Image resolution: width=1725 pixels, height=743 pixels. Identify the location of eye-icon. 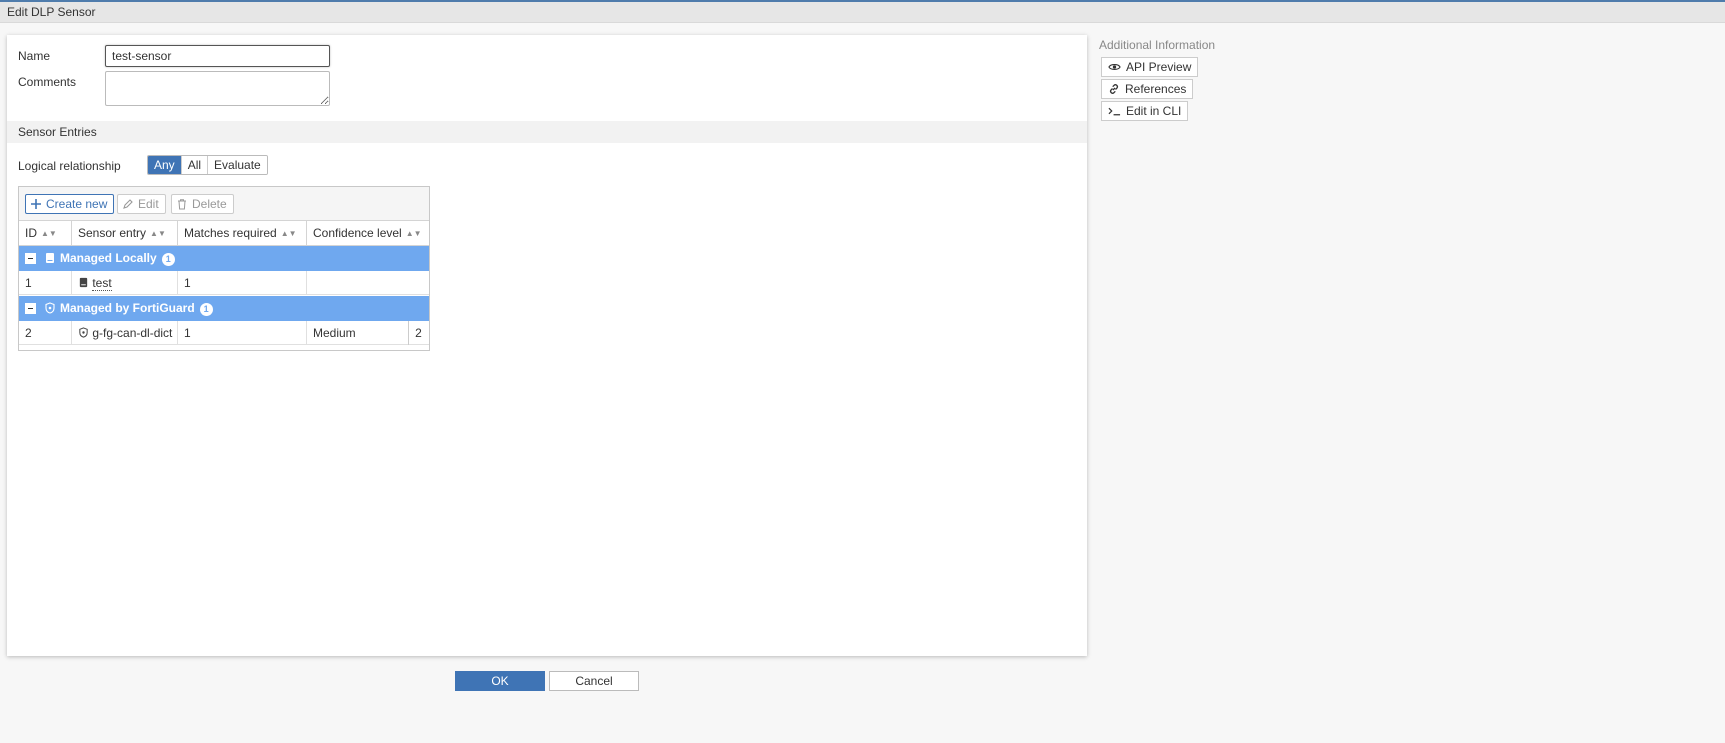
(1114, 67).